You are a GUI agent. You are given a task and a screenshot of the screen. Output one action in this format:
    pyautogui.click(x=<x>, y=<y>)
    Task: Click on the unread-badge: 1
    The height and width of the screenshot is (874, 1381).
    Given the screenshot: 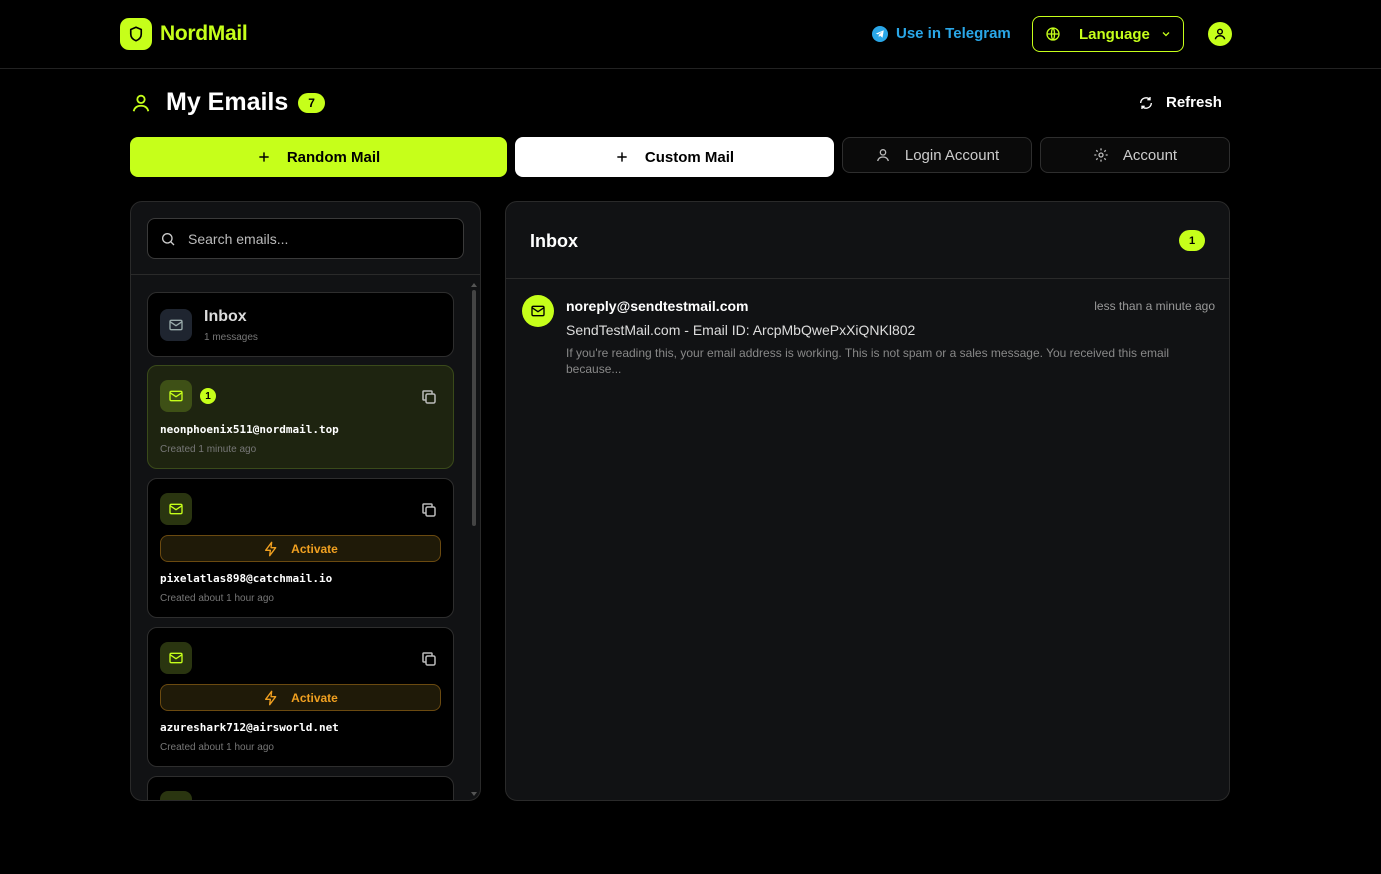 What is the action you would take?
    pyautogui.click(x=208, y=396)
    